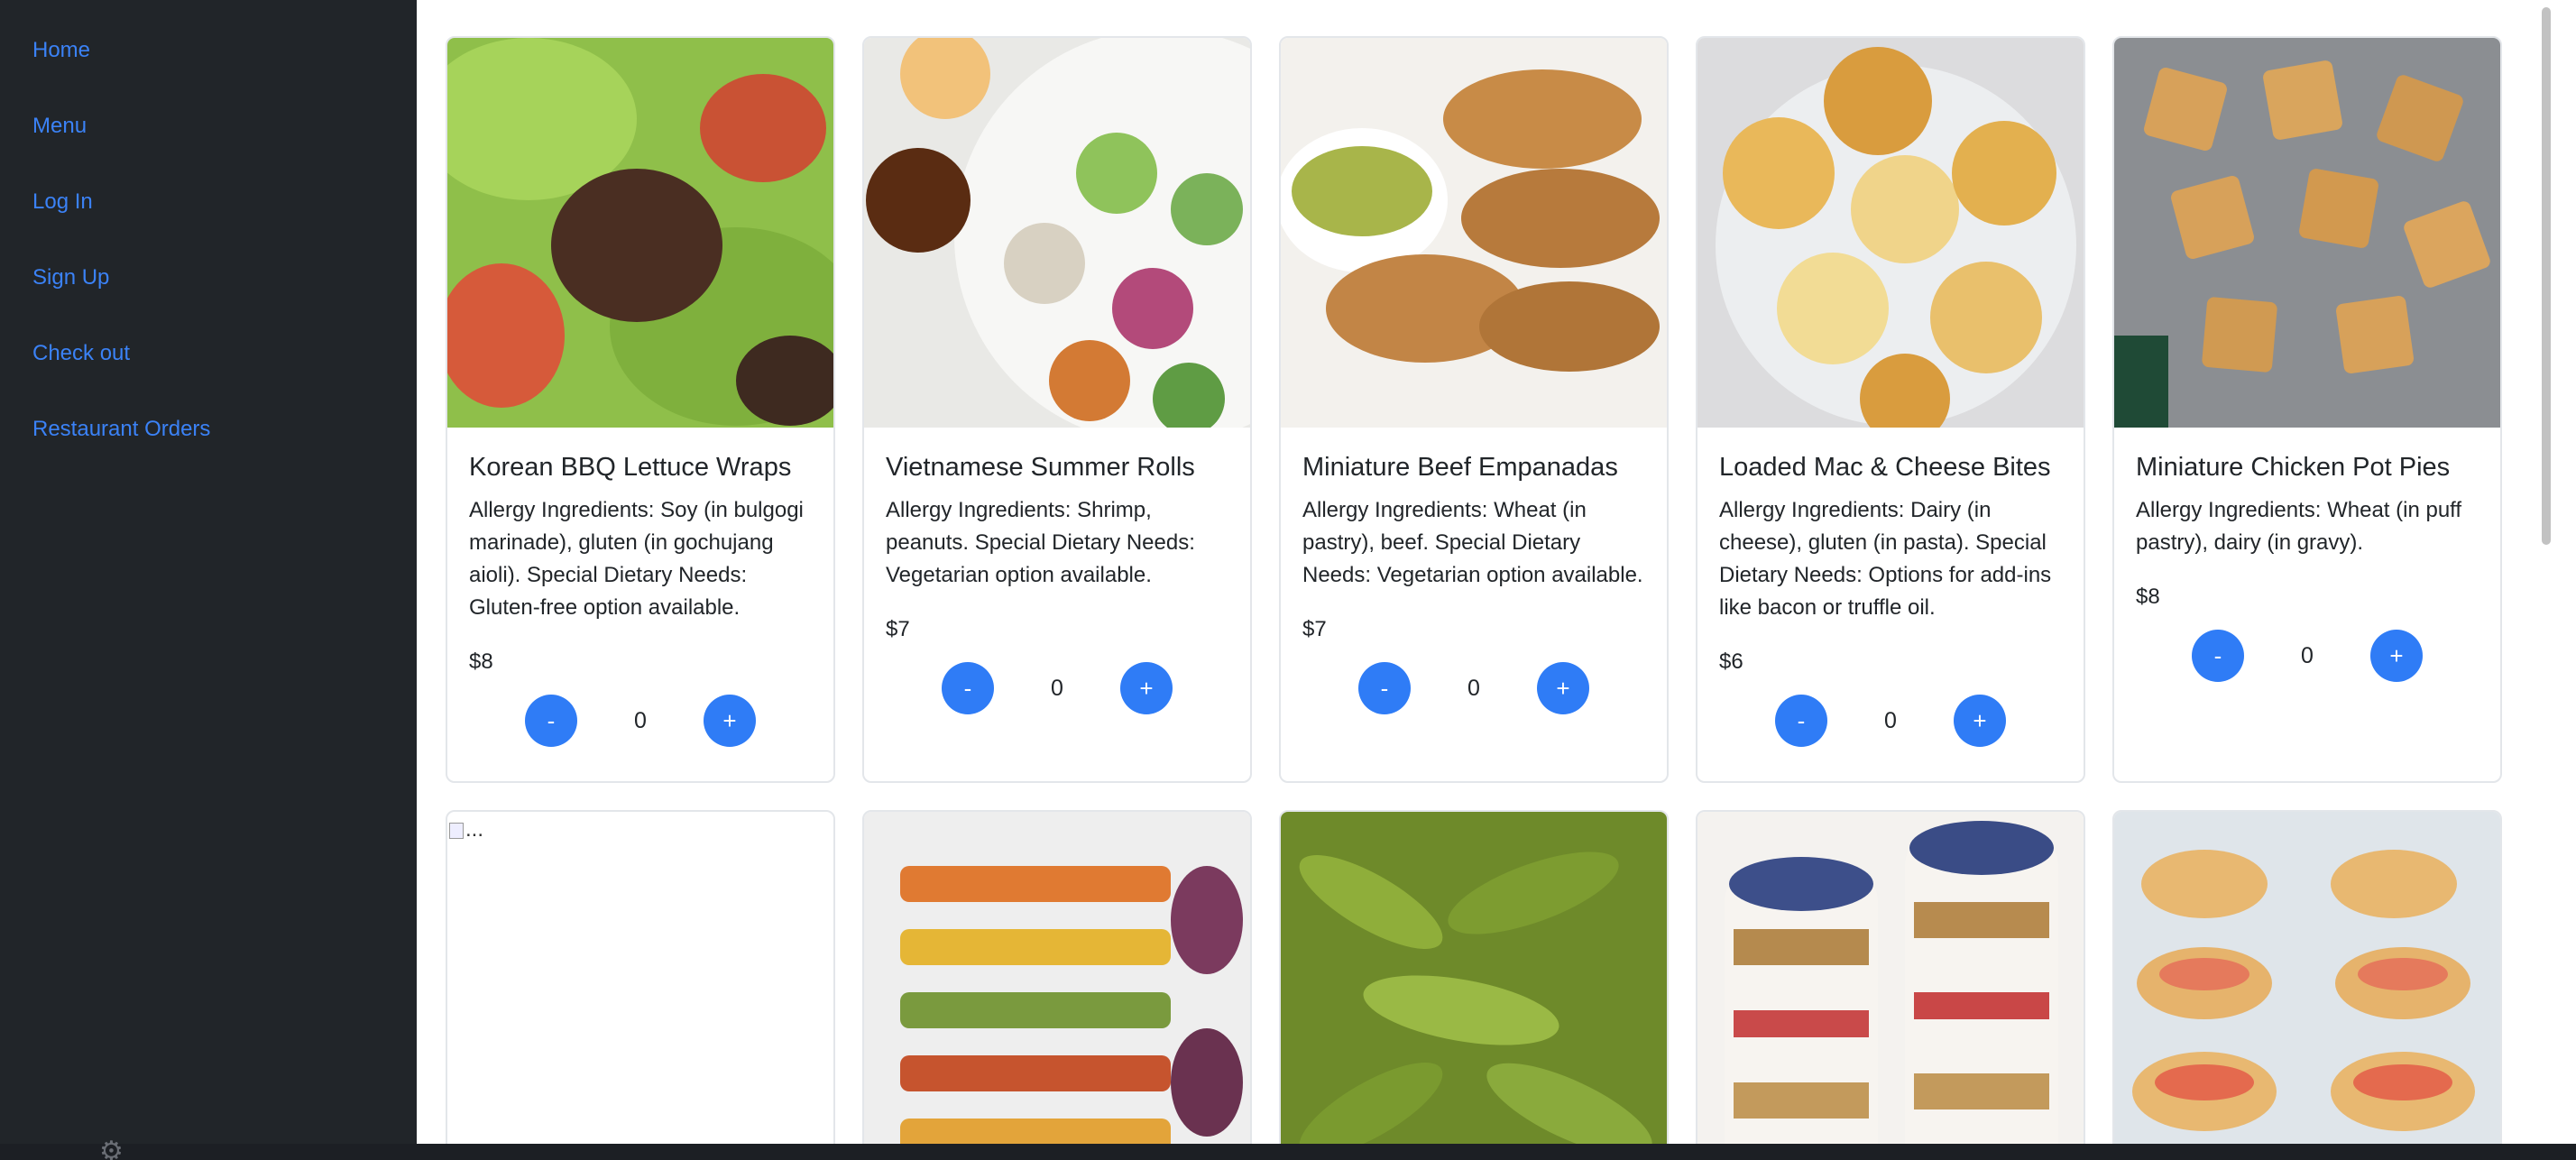  I want to click on food-image-summer-rolls, so click(1057, 233).